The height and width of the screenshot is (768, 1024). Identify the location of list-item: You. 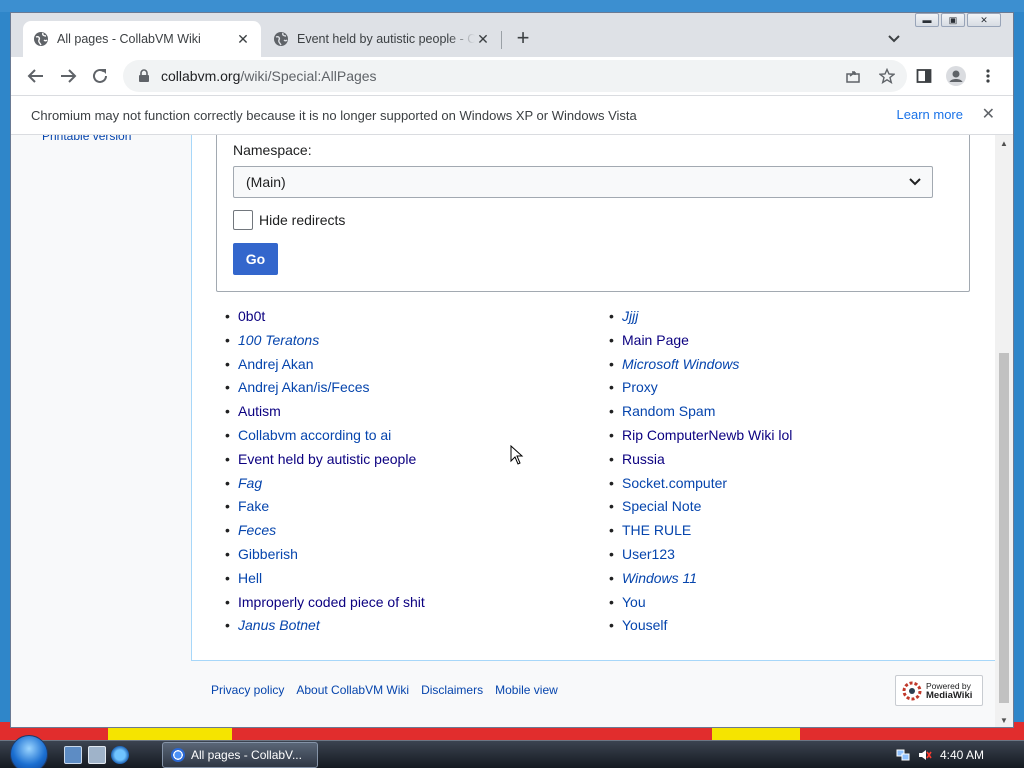
(696, 603).